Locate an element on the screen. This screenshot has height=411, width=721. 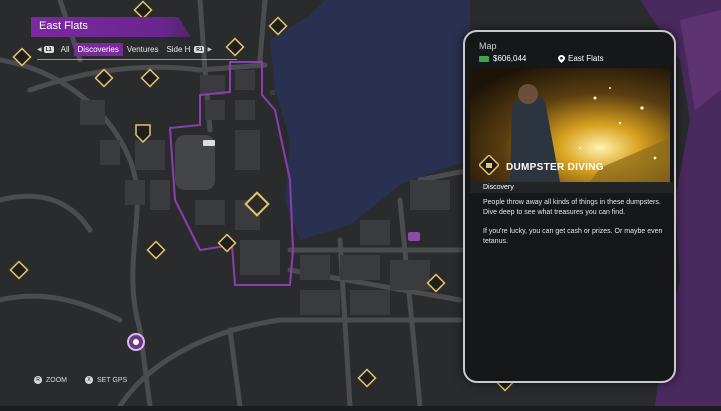
tab-all: All is located at coordinates (65, 49).